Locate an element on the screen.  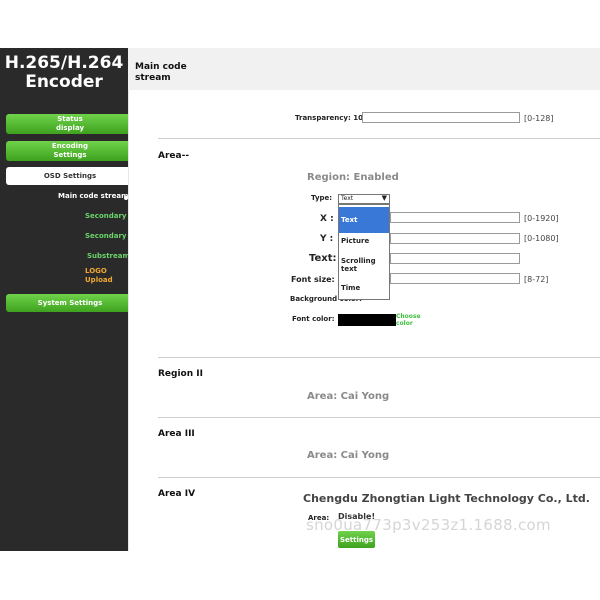
submenu-logo-upload: LOGO Upload is located at coordinates (99, 276).